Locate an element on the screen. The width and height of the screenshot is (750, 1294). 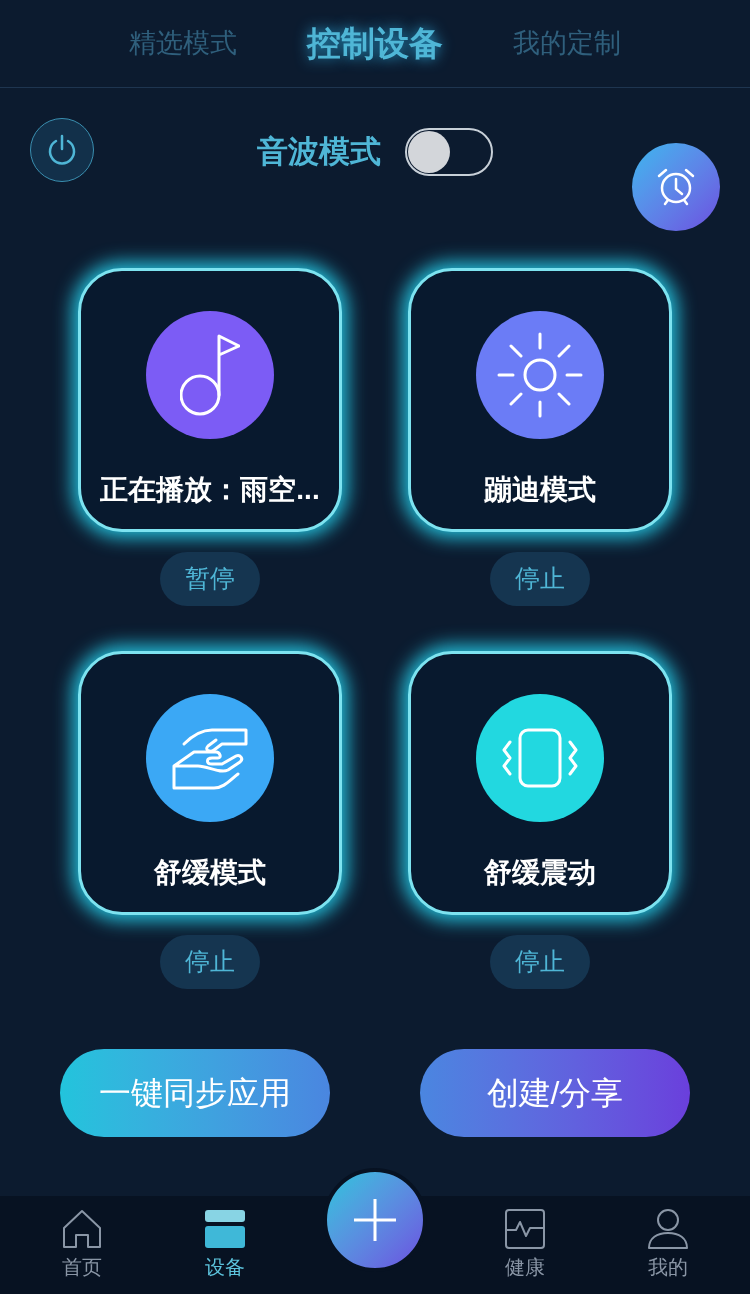
tab: 控制设备 is located at coordinates (375, 43).